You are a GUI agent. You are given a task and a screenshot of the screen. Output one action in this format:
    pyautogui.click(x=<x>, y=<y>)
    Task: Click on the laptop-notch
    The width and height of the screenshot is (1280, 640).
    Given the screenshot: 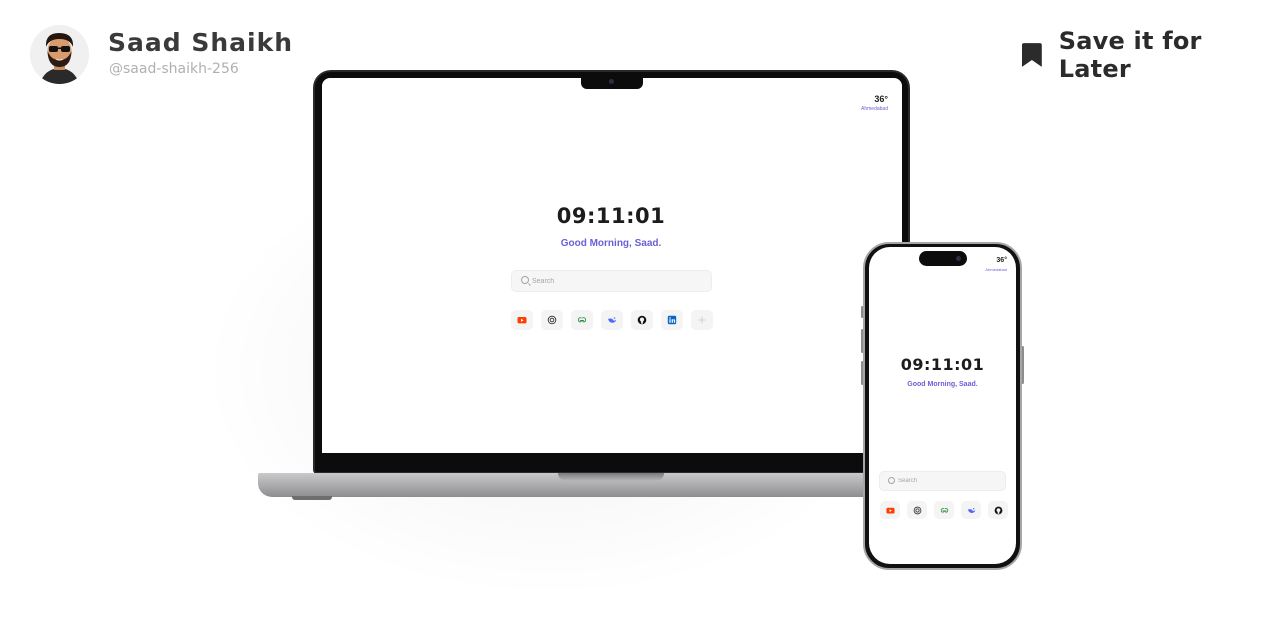 What is the action you would take?
    pyautogui.click(x=612, y=82)
    